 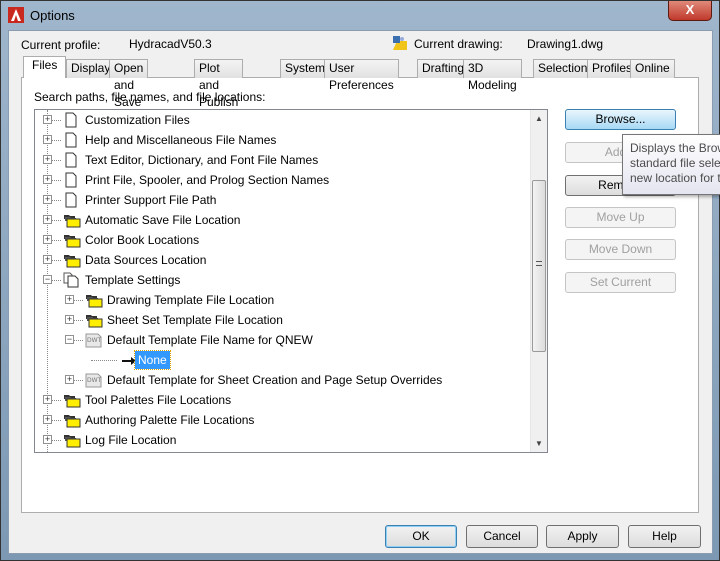 What do you see at coordinates (191, 300) in the screenshot?
I see `tree-item-label: Drawing Template File Location` at bounding box center [191, 300].